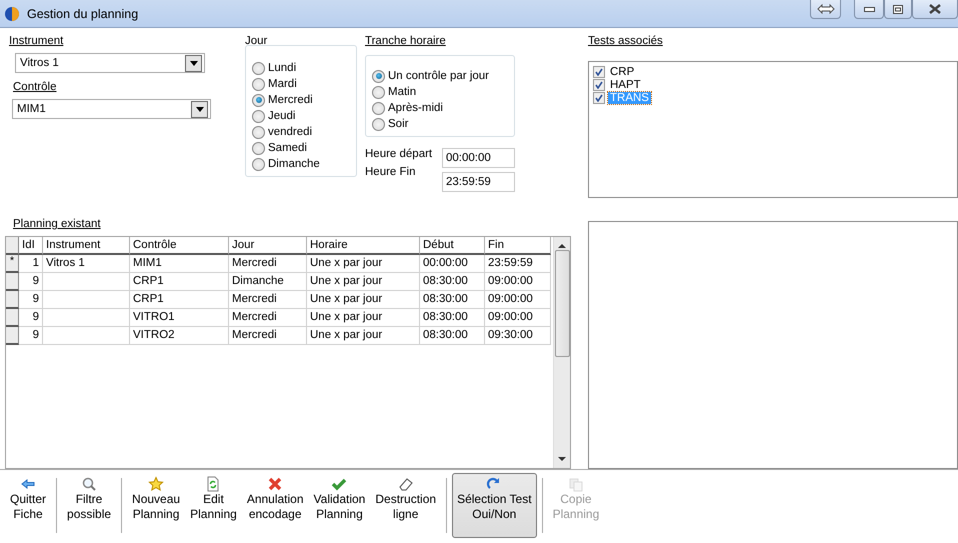  Describe the element at coordinates (268, 246) in the screenshot. I see `column-header: Jour` at that location.